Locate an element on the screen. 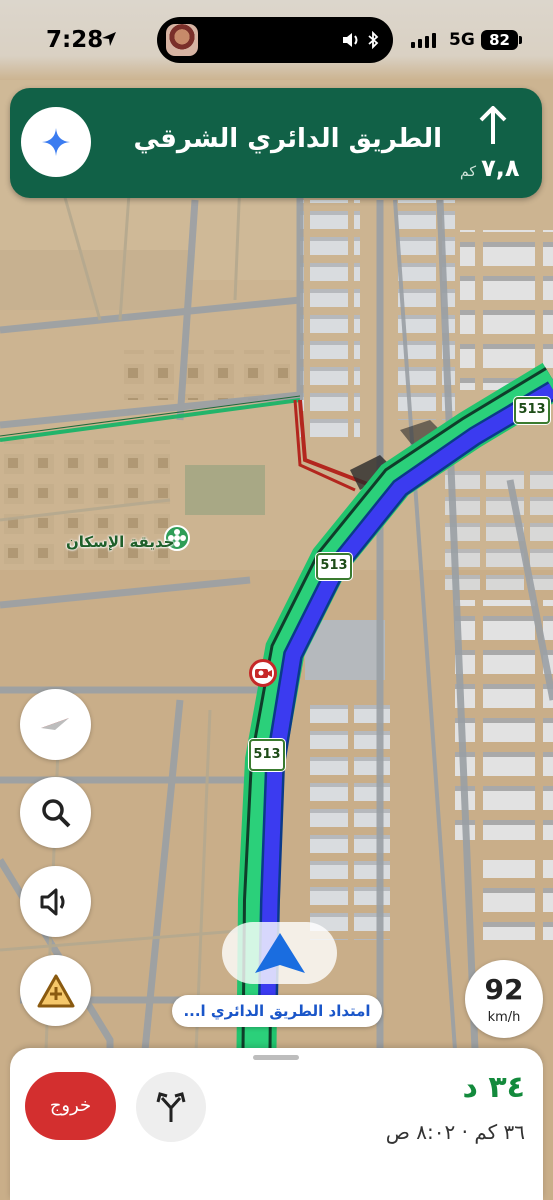 This screenshot has width=553, height=1200. speed-camera-icon is located at coordinates (263, 673).